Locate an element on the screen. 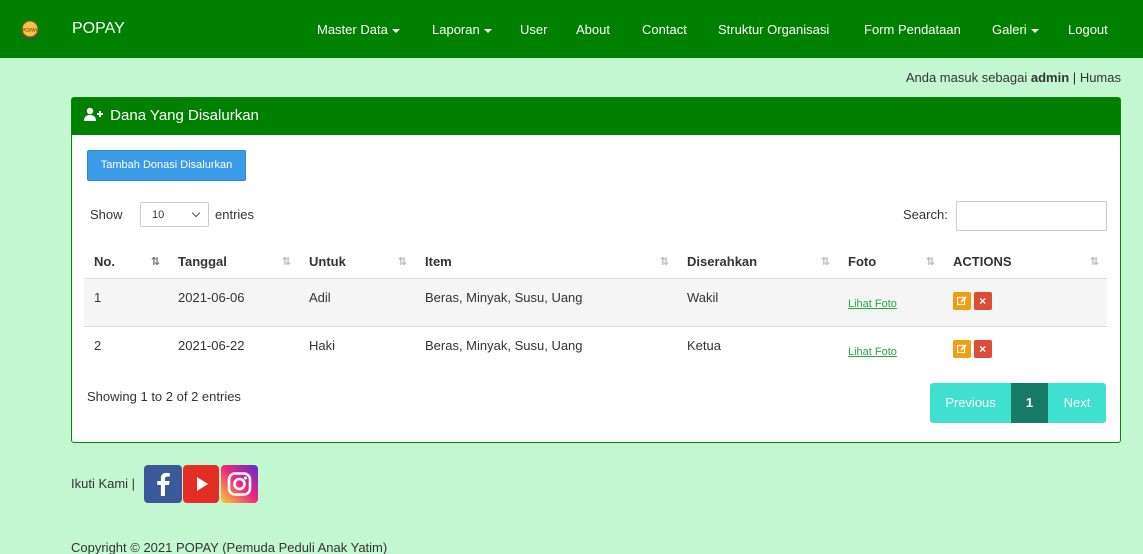  cell-no: 1 is located at coordinates (126, 301).